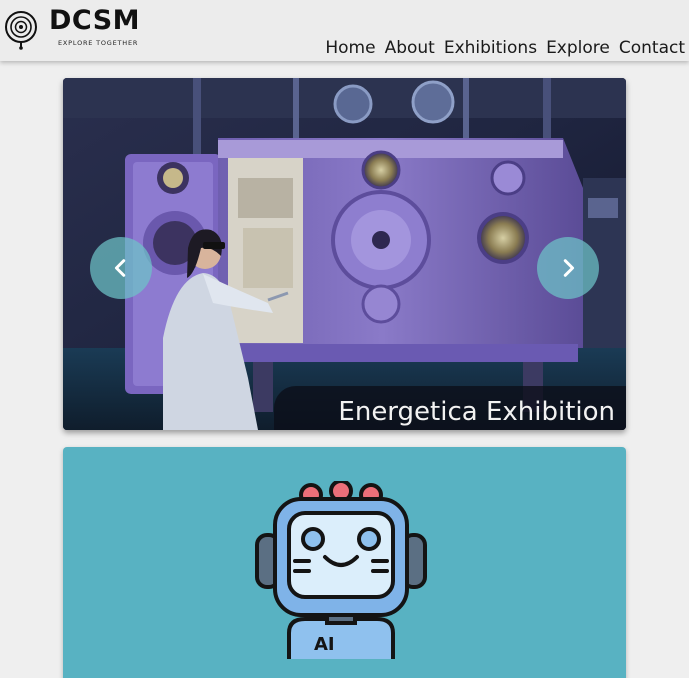 The width and height of the screenshot is (689, 678). What do you see at coordinates (578, 48) in the screenshot?
I see `nav-explore: Explore` at bounding box center [578, 48].